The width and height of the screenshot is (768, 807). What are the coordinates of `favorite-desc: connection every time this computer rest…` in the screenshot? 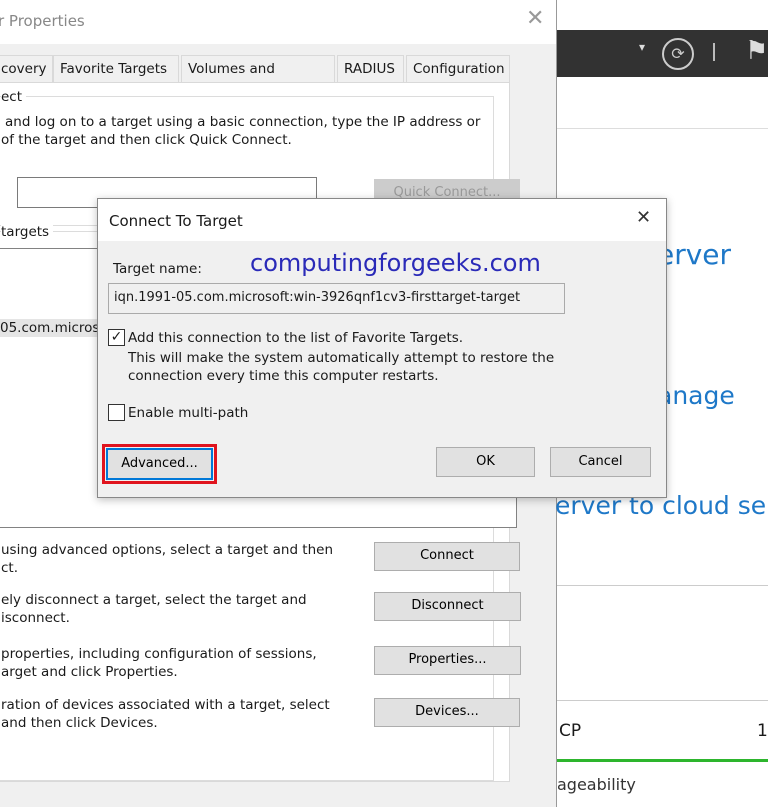 It's located at (283, 376).